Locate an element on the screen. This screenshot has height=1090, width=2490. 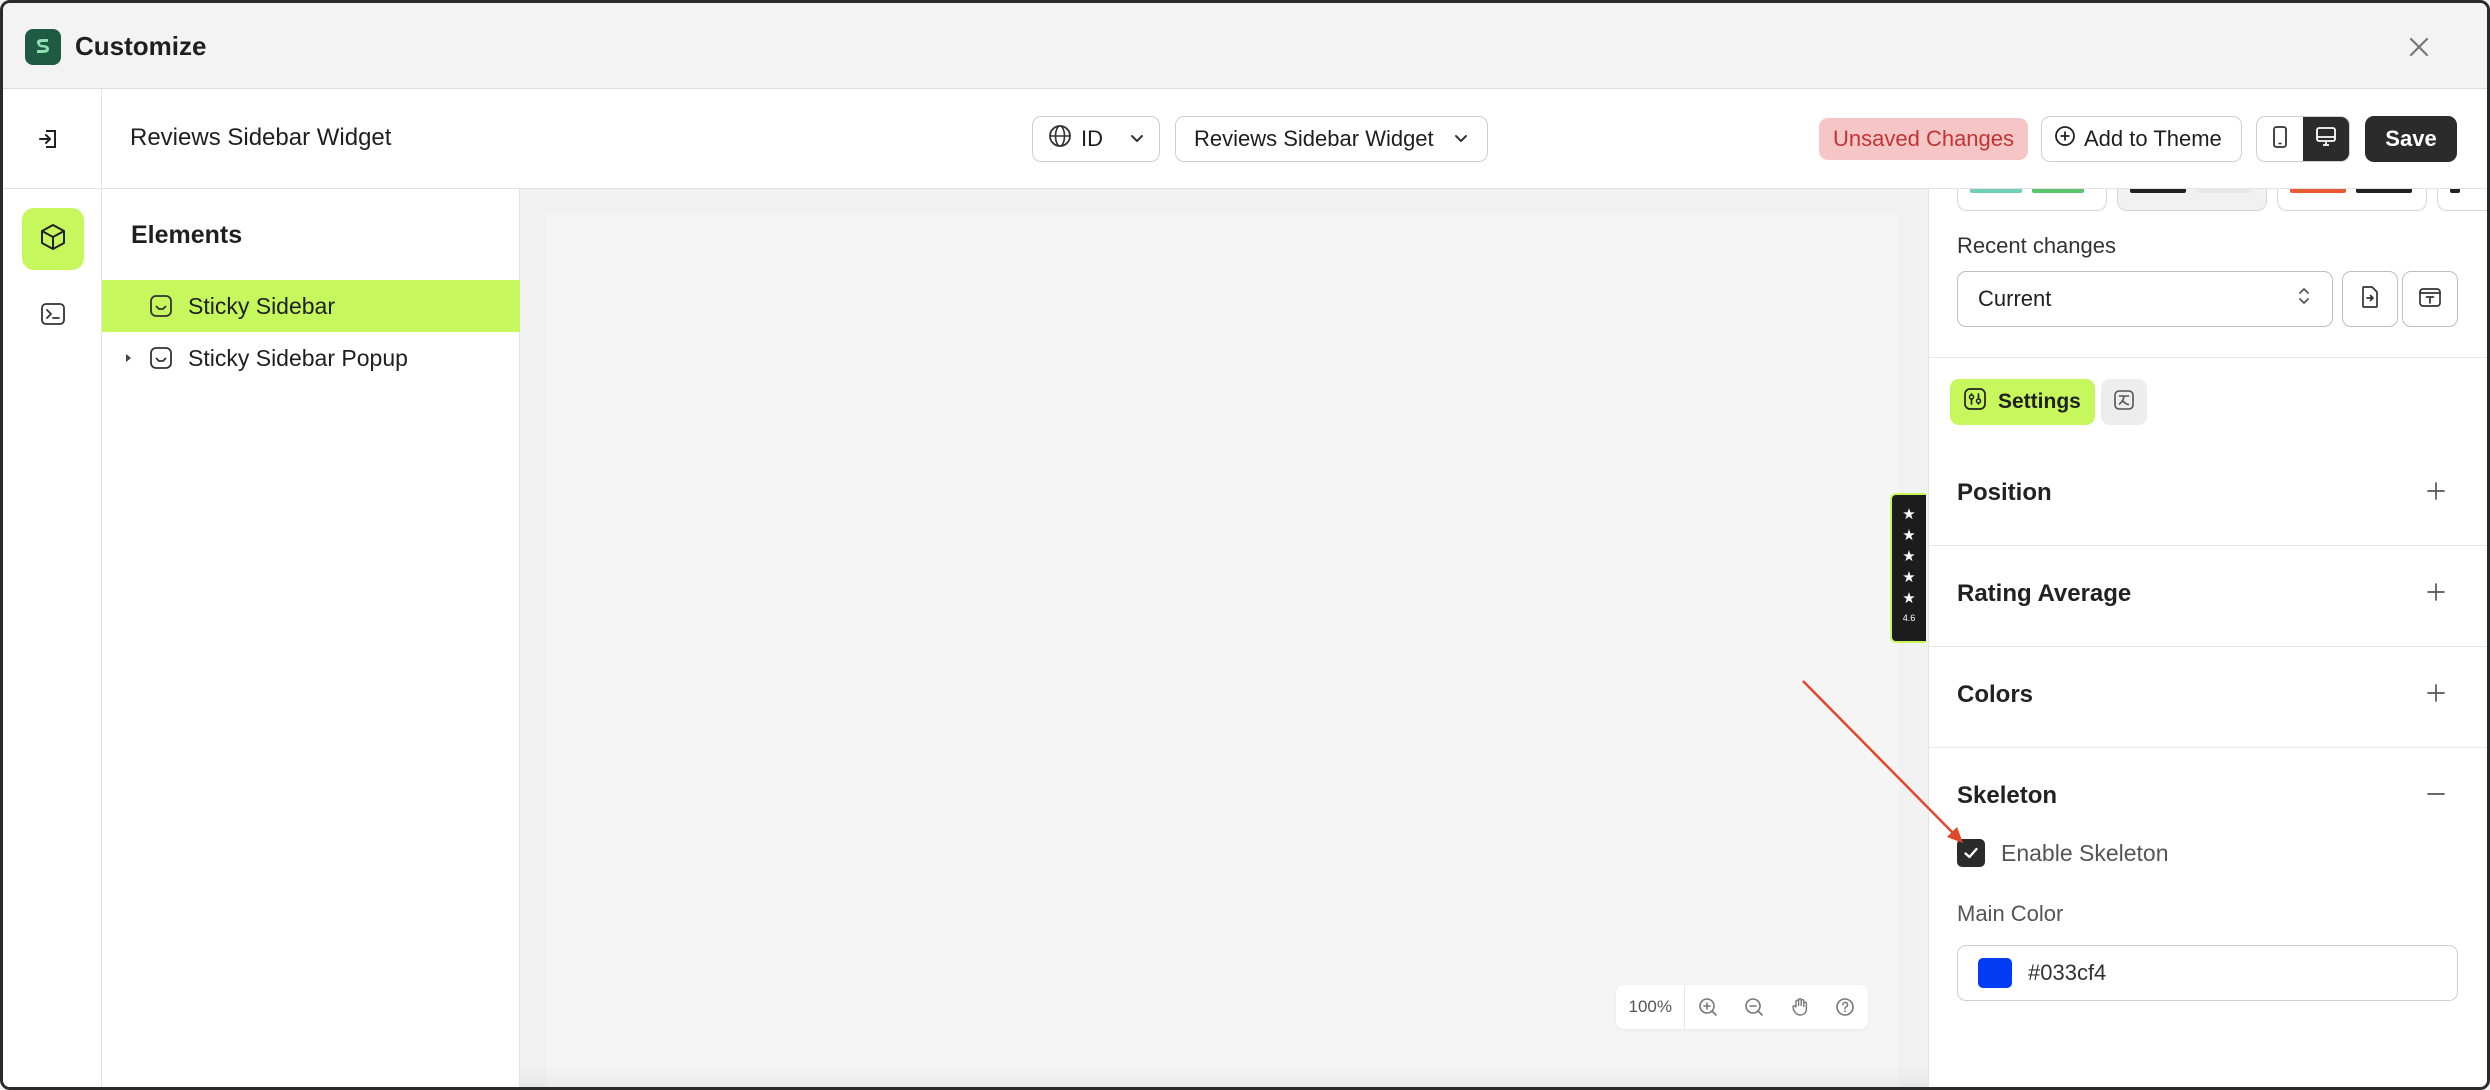
enable-skeleton-row: Enable Skeleton is located at coordinates (2063, 853).